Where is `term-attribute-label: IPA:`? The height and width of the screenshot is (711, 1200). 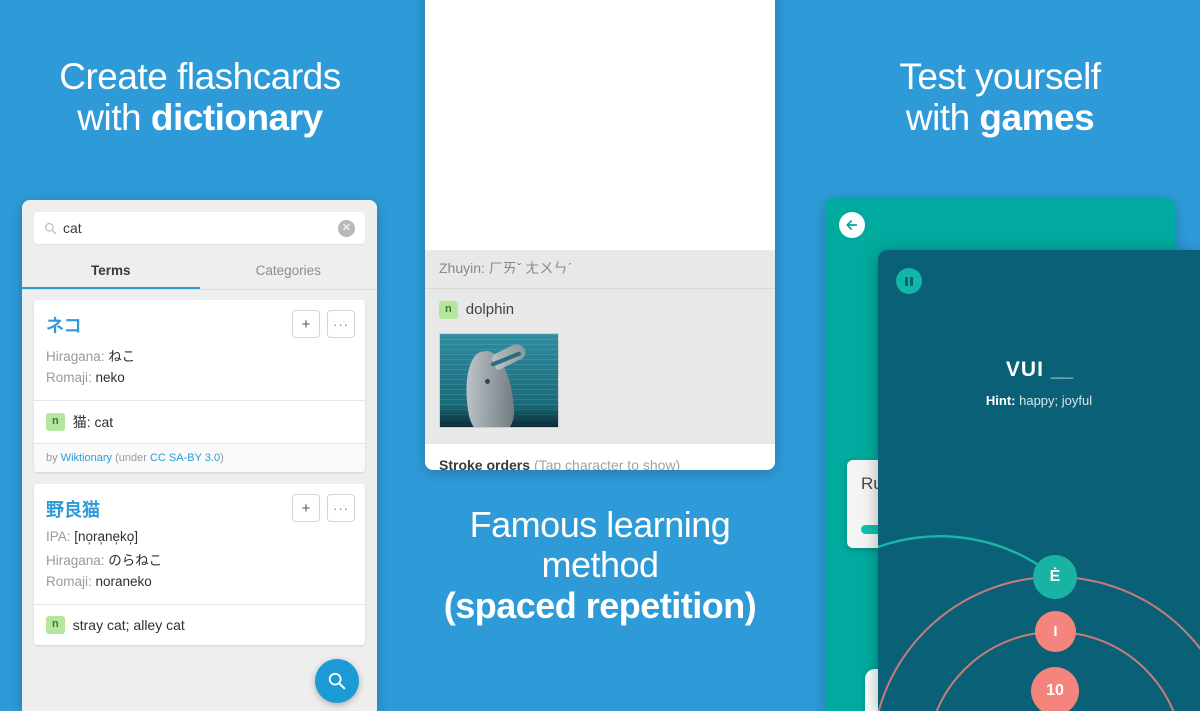
term-attribute-label: IPA: is located at coordinates (60, 536).